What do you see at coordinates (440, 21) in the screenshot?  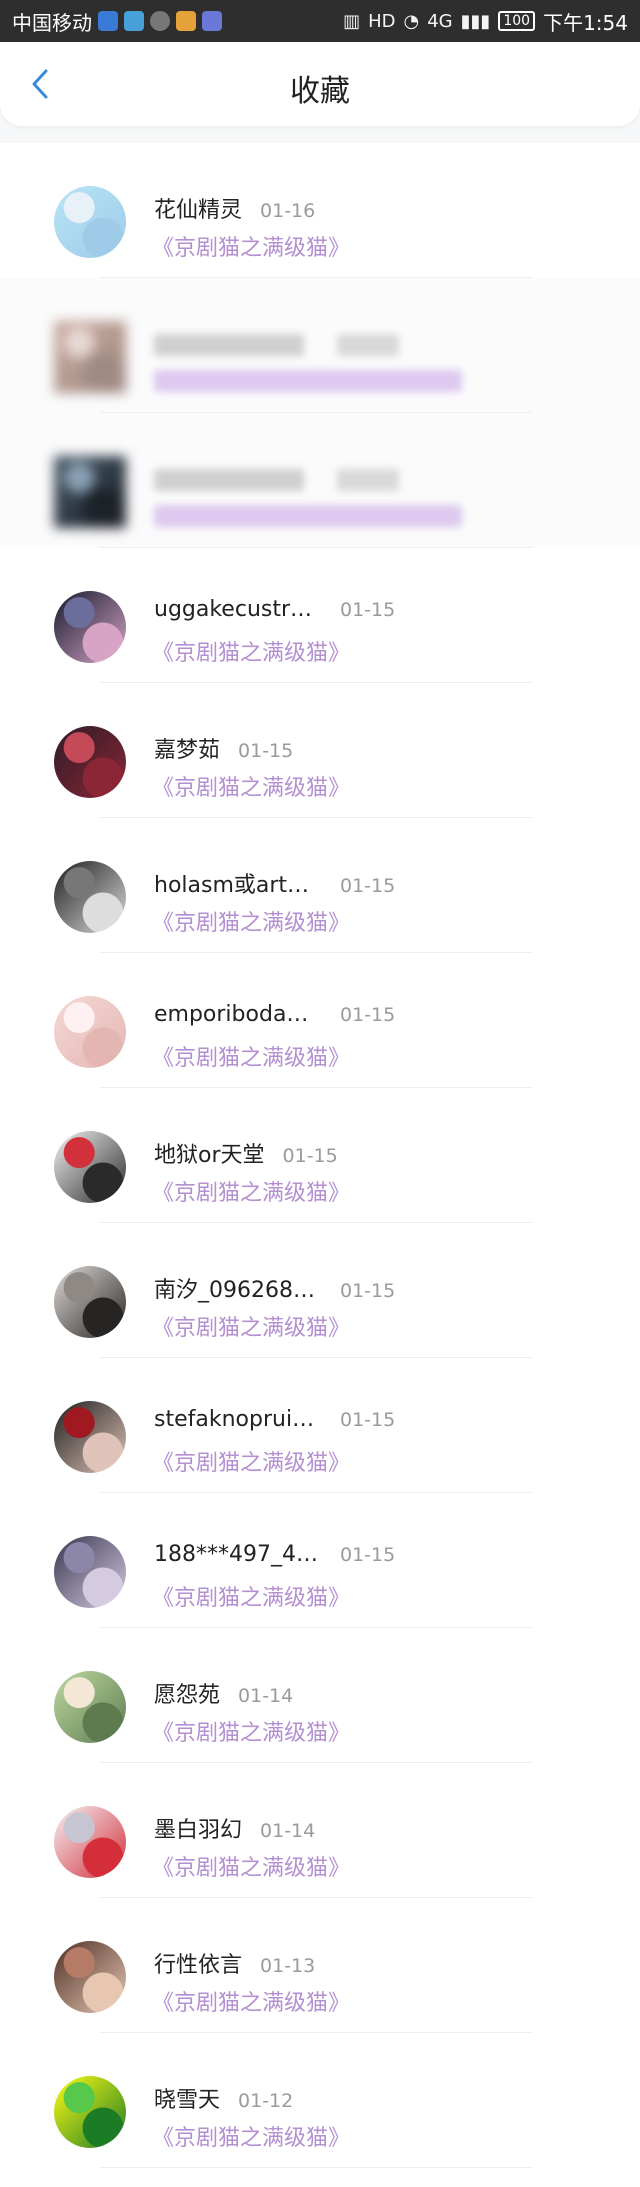 I see `network-text: 4G` at bounding box center [440, 21].